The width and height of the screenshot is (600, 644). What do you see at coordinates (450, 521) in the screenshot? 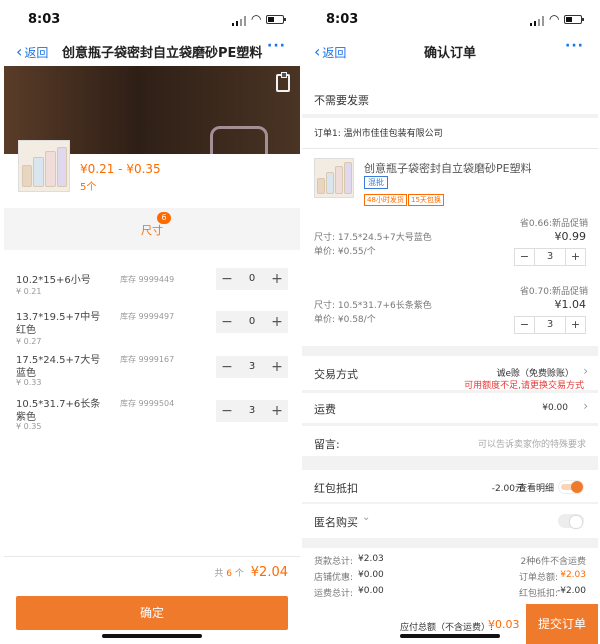
I see `anonymous-row: 匿名购买 ⌄` at bounding box center [450, 521].